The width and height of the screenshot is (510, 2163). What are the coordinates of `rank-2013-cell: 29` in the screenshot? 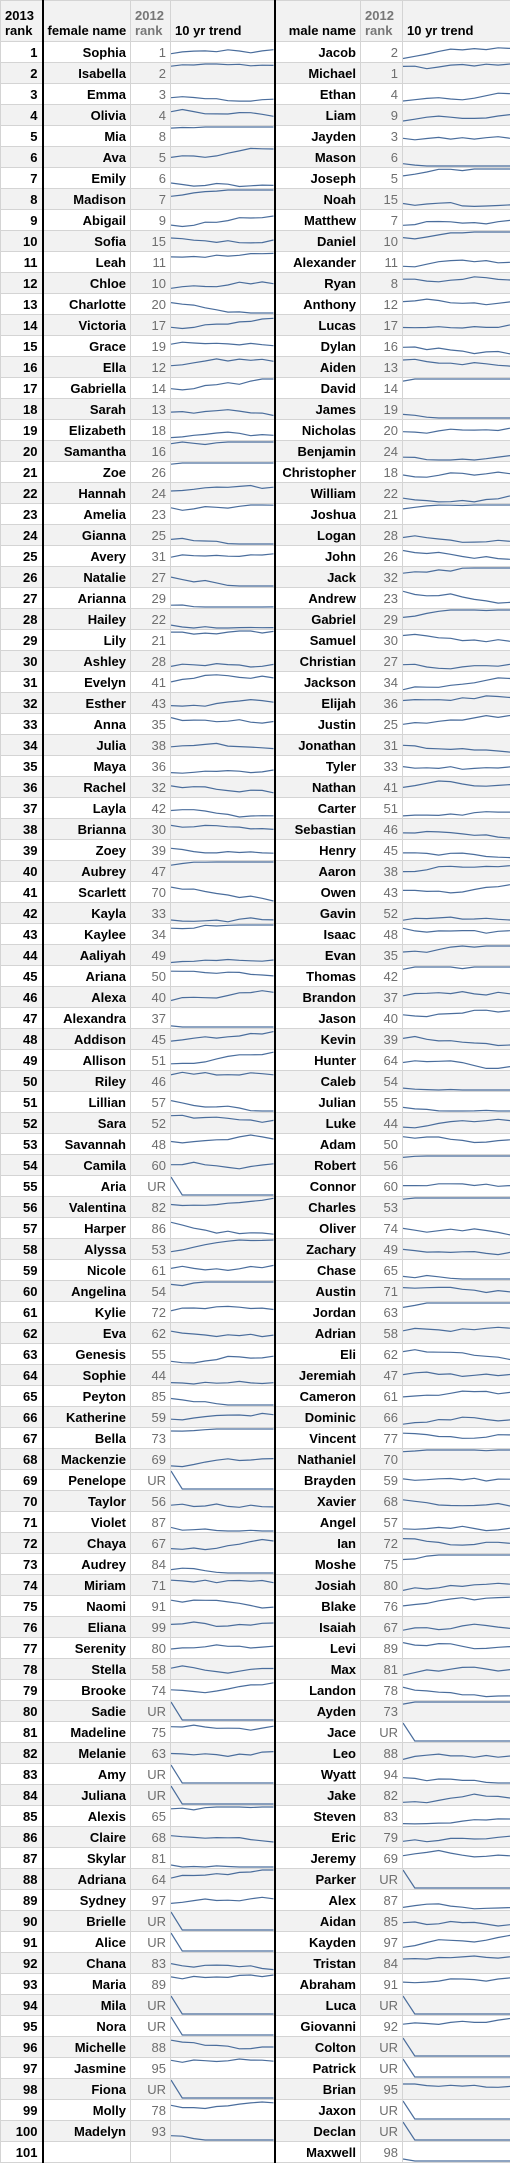 It's located at (22, 640).